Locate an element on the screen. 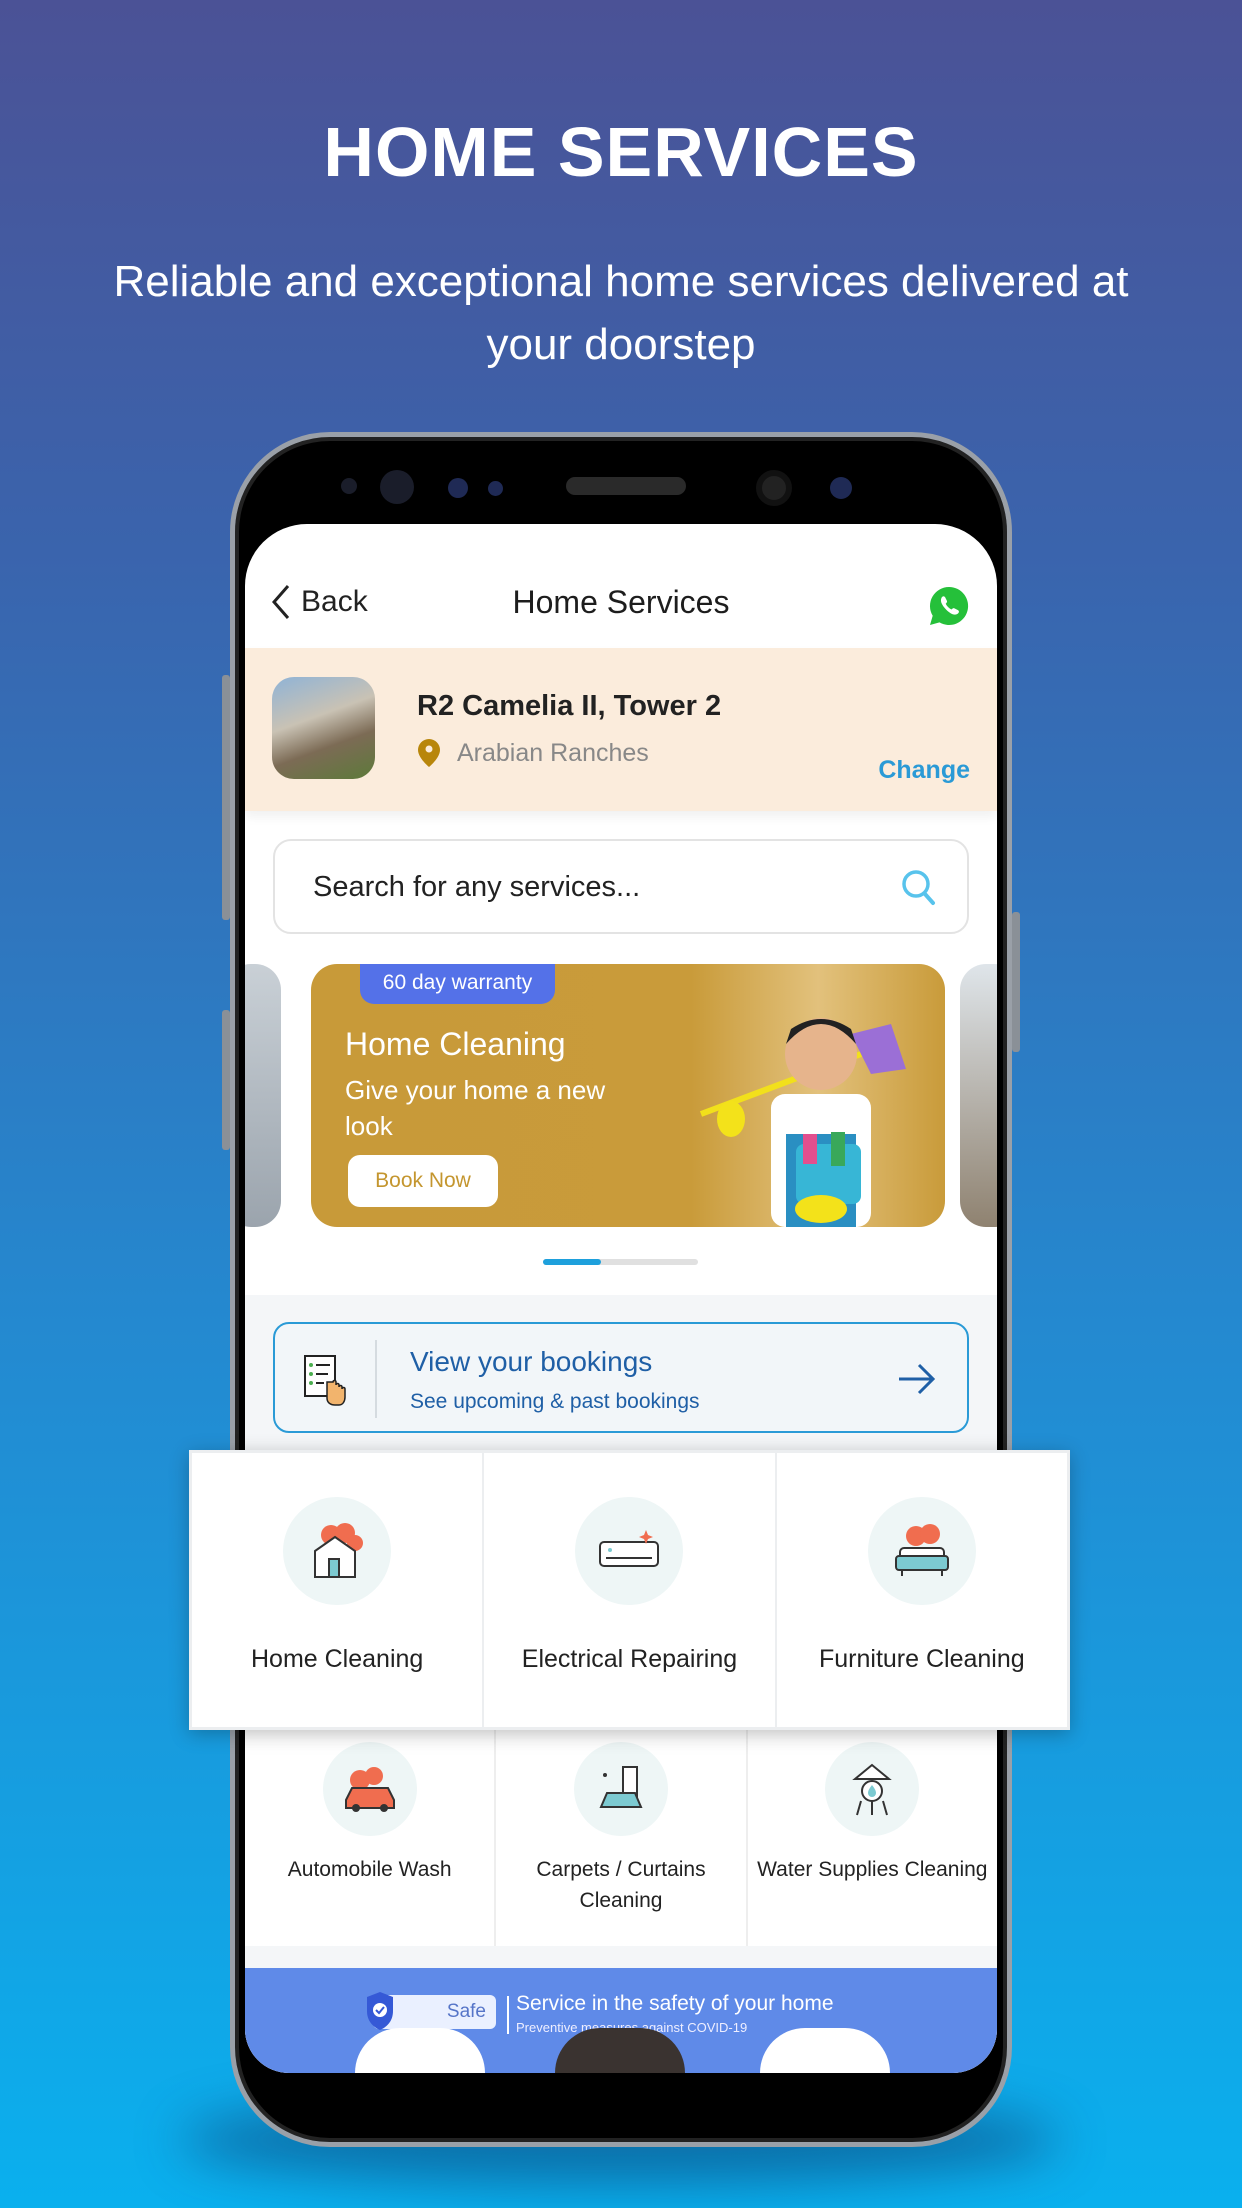  change-address-link: Change is located at coordinates (924, 770).